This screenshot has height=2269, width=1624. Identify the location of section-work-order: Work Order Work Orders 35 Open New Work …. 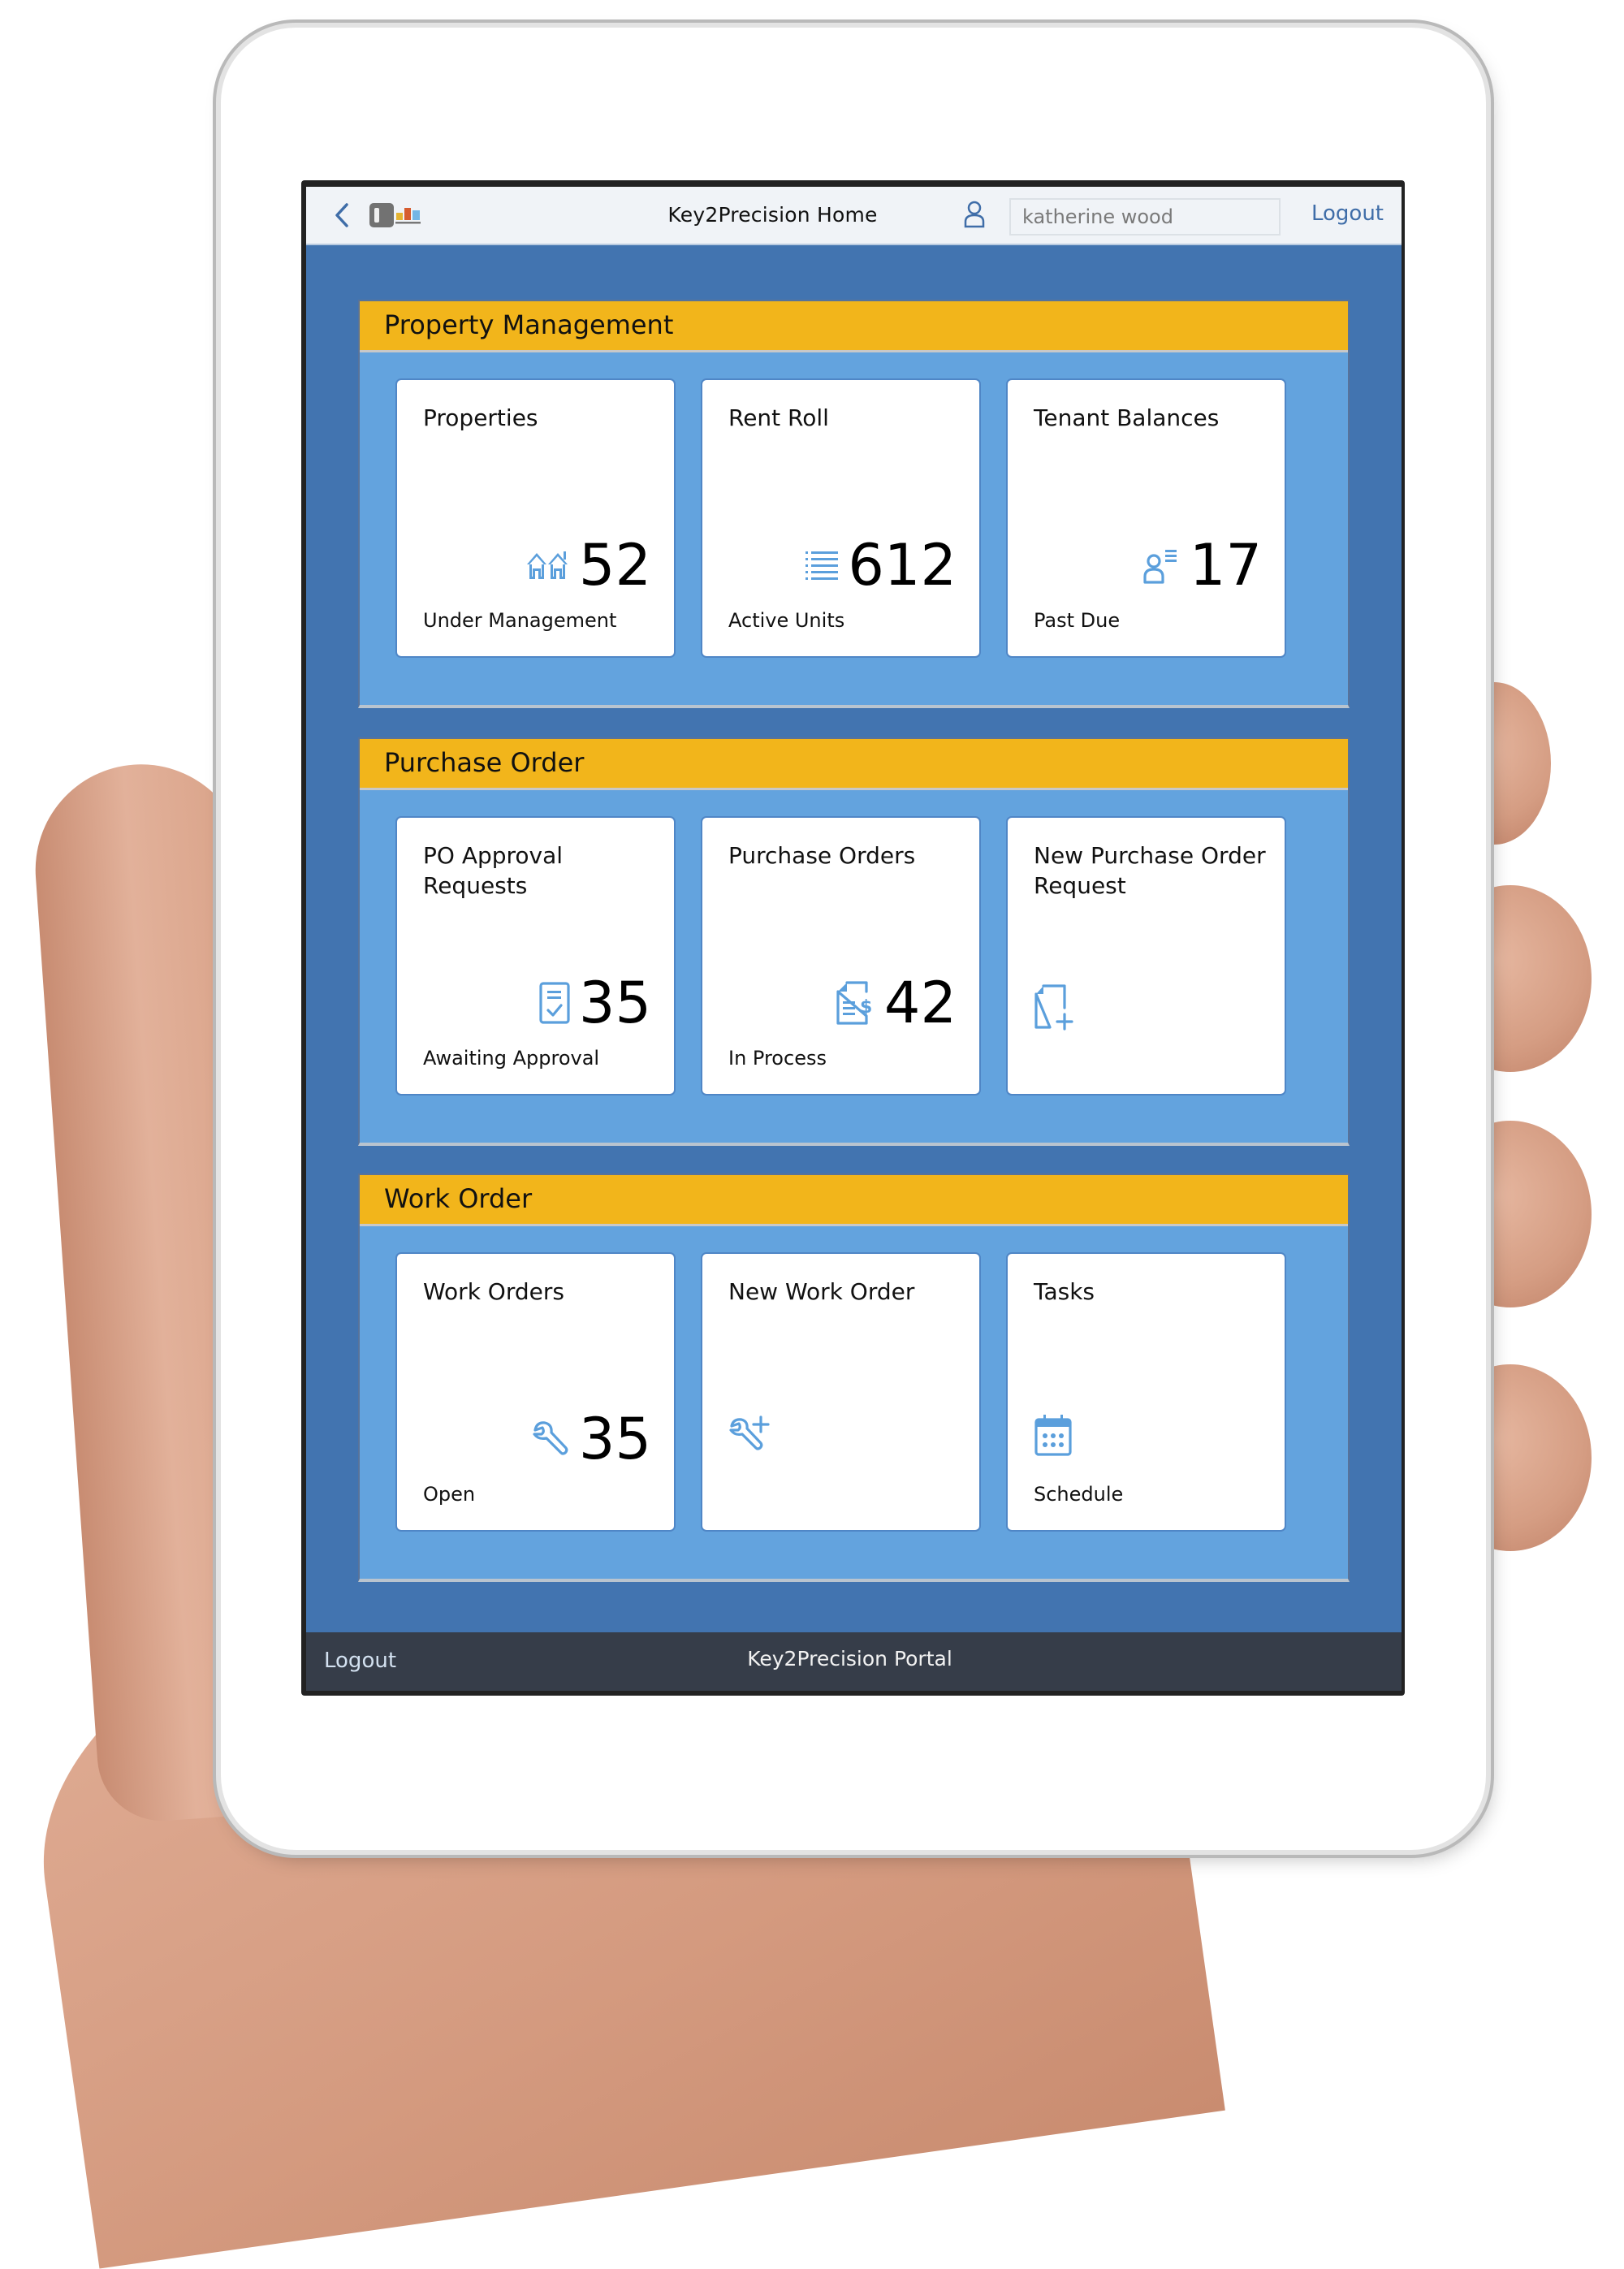
(854, 1378).